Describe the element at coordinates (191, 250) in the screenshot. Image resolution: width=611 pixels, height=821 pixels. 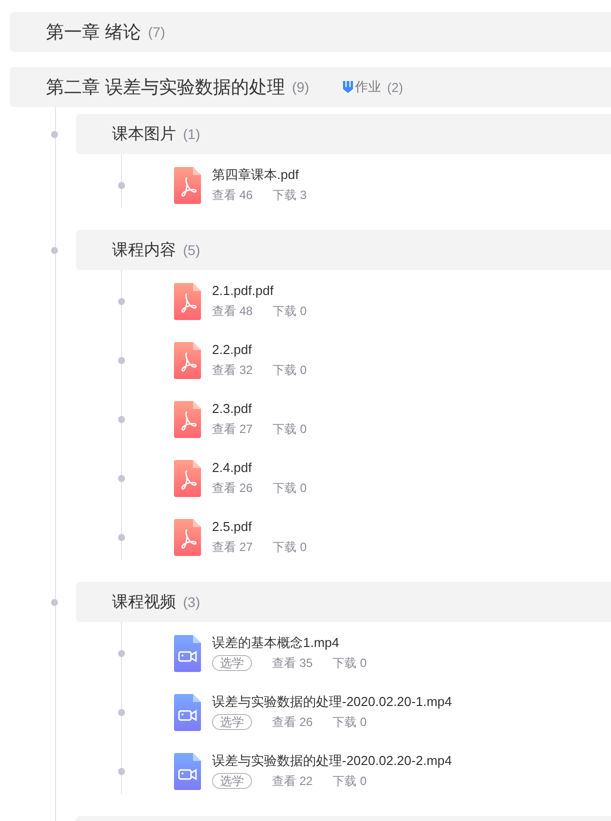
I see `item-count: (5)` at that location.